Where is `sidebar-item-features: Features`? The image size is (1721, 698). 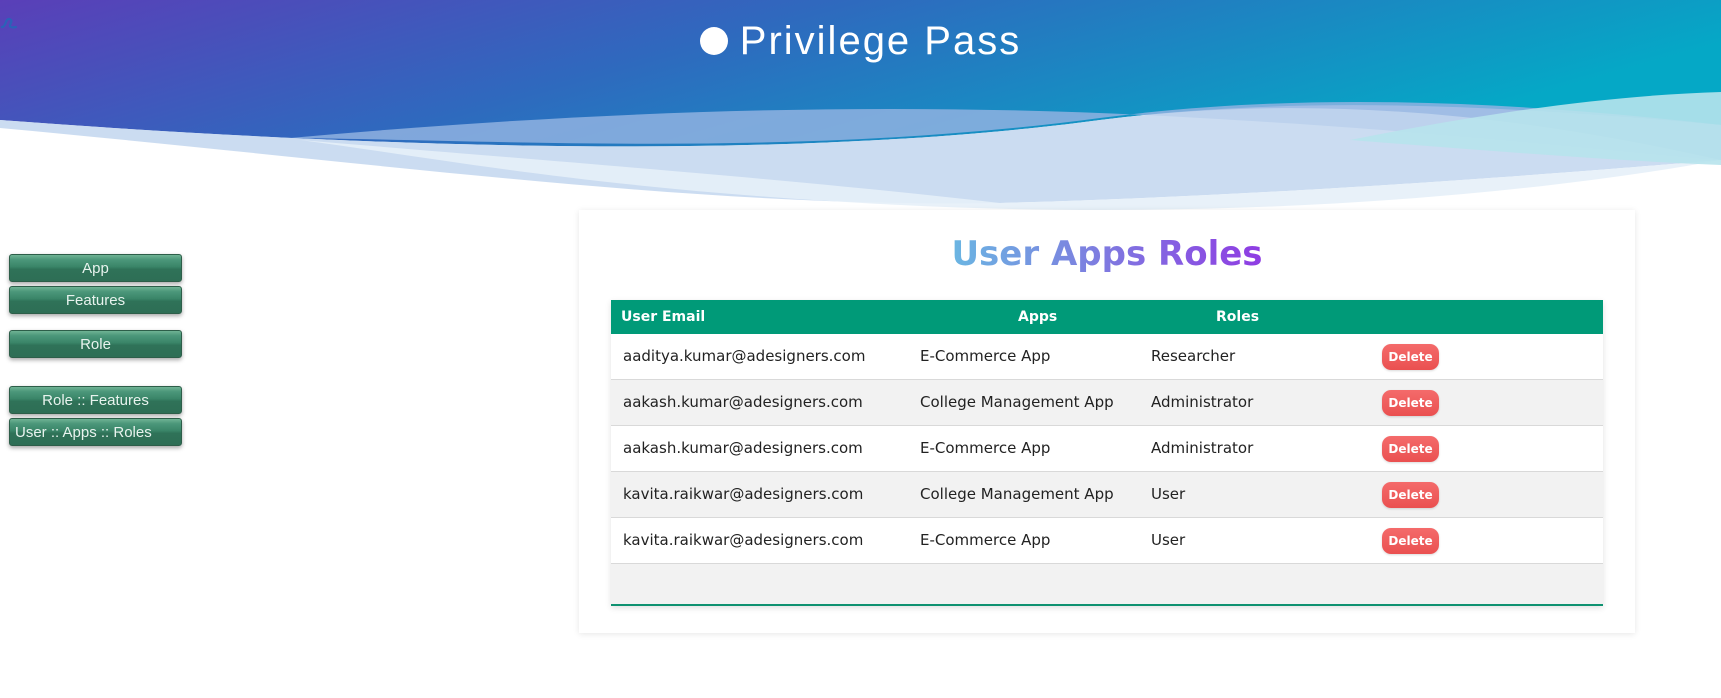 sidebar-item-features: Features is located at coordinates (95, 300).